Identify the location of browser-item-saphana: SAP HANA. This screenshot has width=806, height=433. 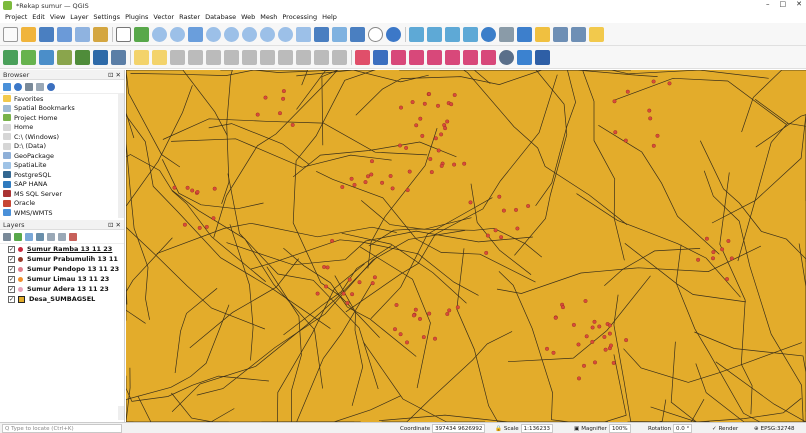
(62, 185).